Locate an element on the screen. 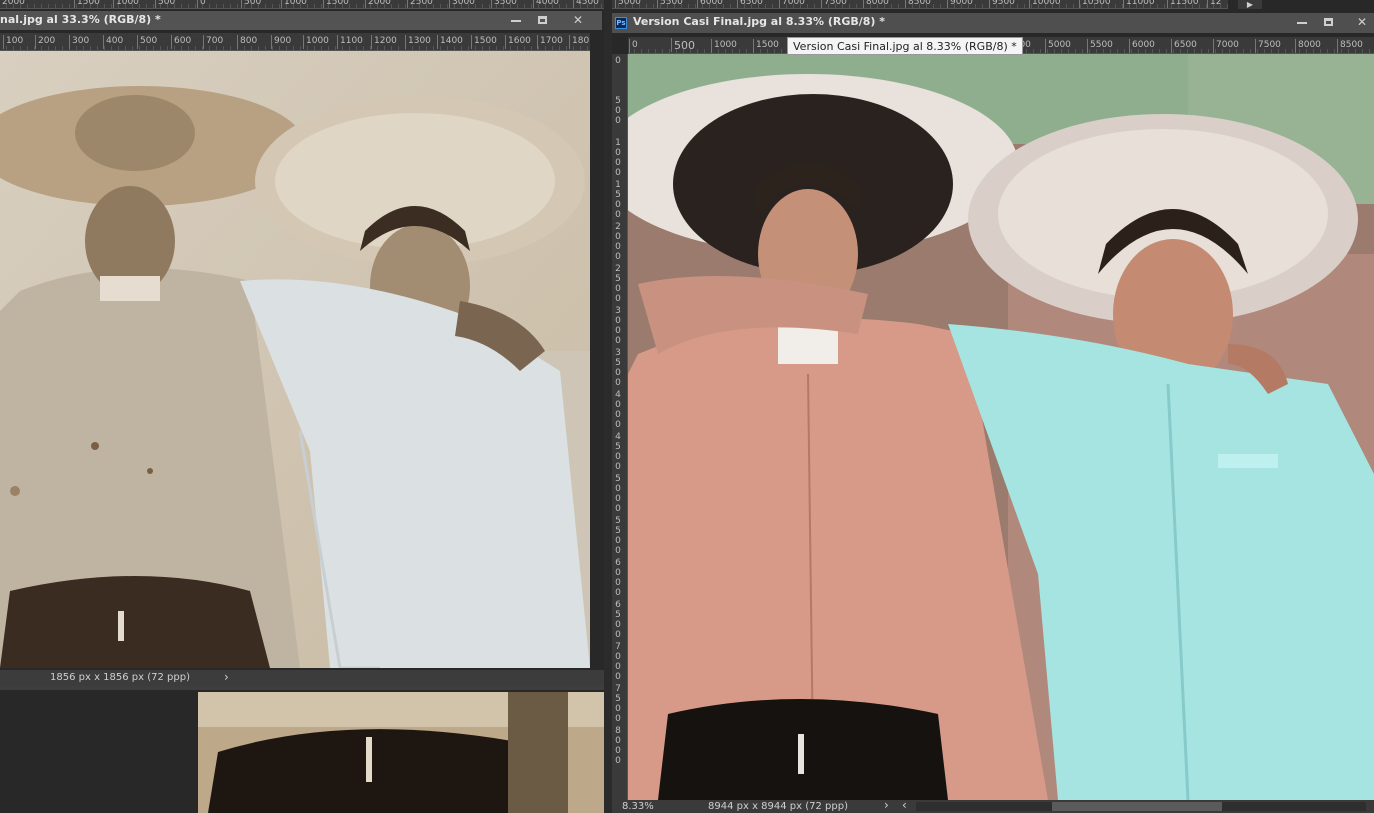 This screenshot has width=1374, height=813. horizontal-scrollbar-thumb is located at coordinates (1137, 806).